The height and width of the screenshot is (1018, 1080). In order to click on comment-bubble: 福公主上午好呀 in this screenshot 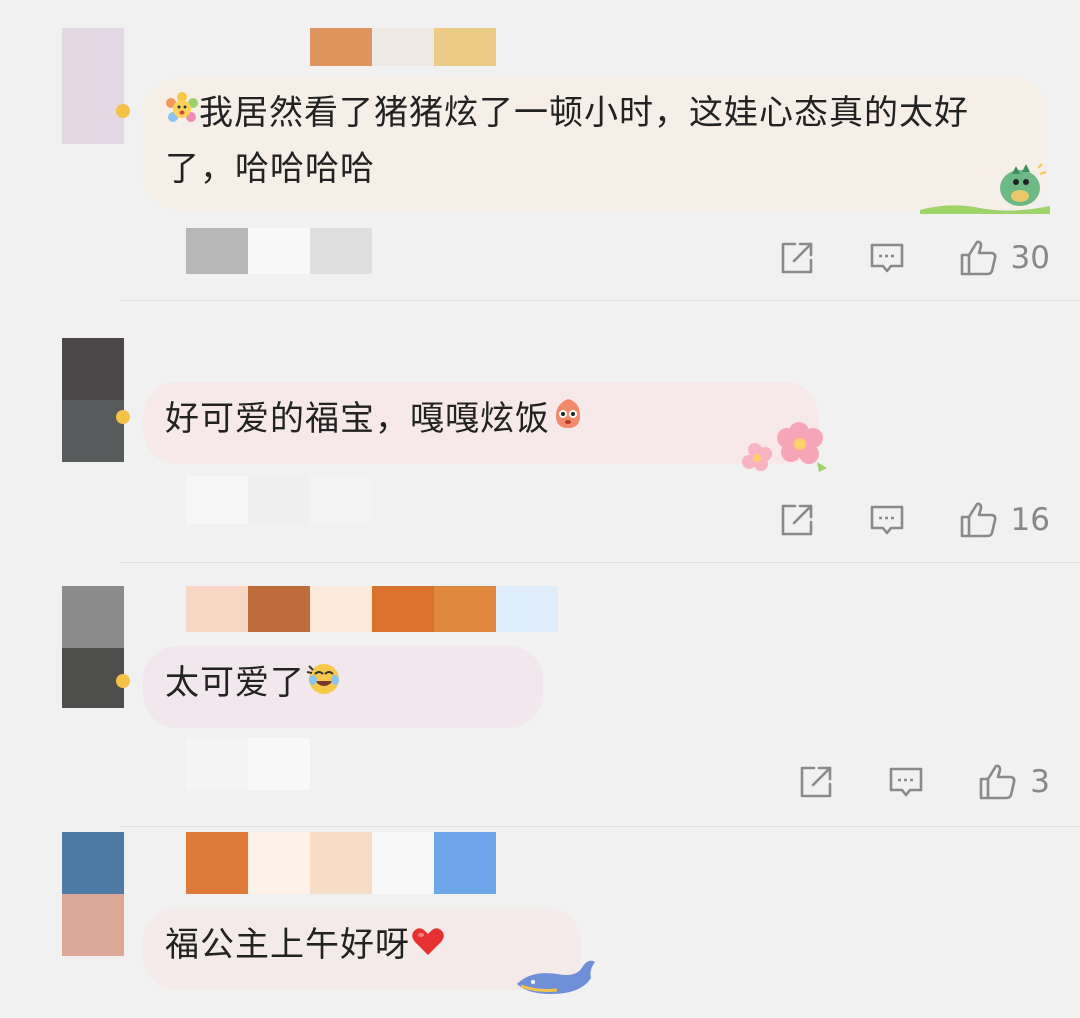, I will do `click(369, 951)`.